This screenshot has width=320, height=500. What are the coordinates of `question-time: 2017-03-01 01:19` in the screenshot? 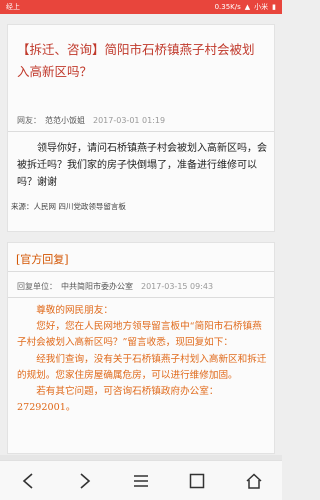 It's located at (129, 120).